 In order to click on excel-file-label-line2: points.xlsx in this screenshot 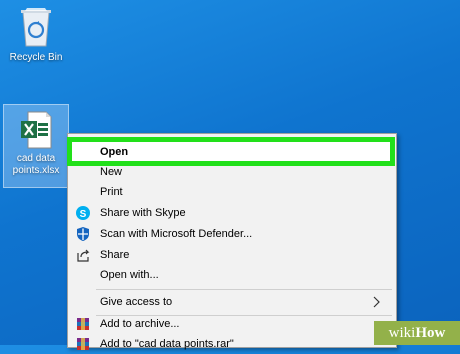, I will do `click(36, 170)`.